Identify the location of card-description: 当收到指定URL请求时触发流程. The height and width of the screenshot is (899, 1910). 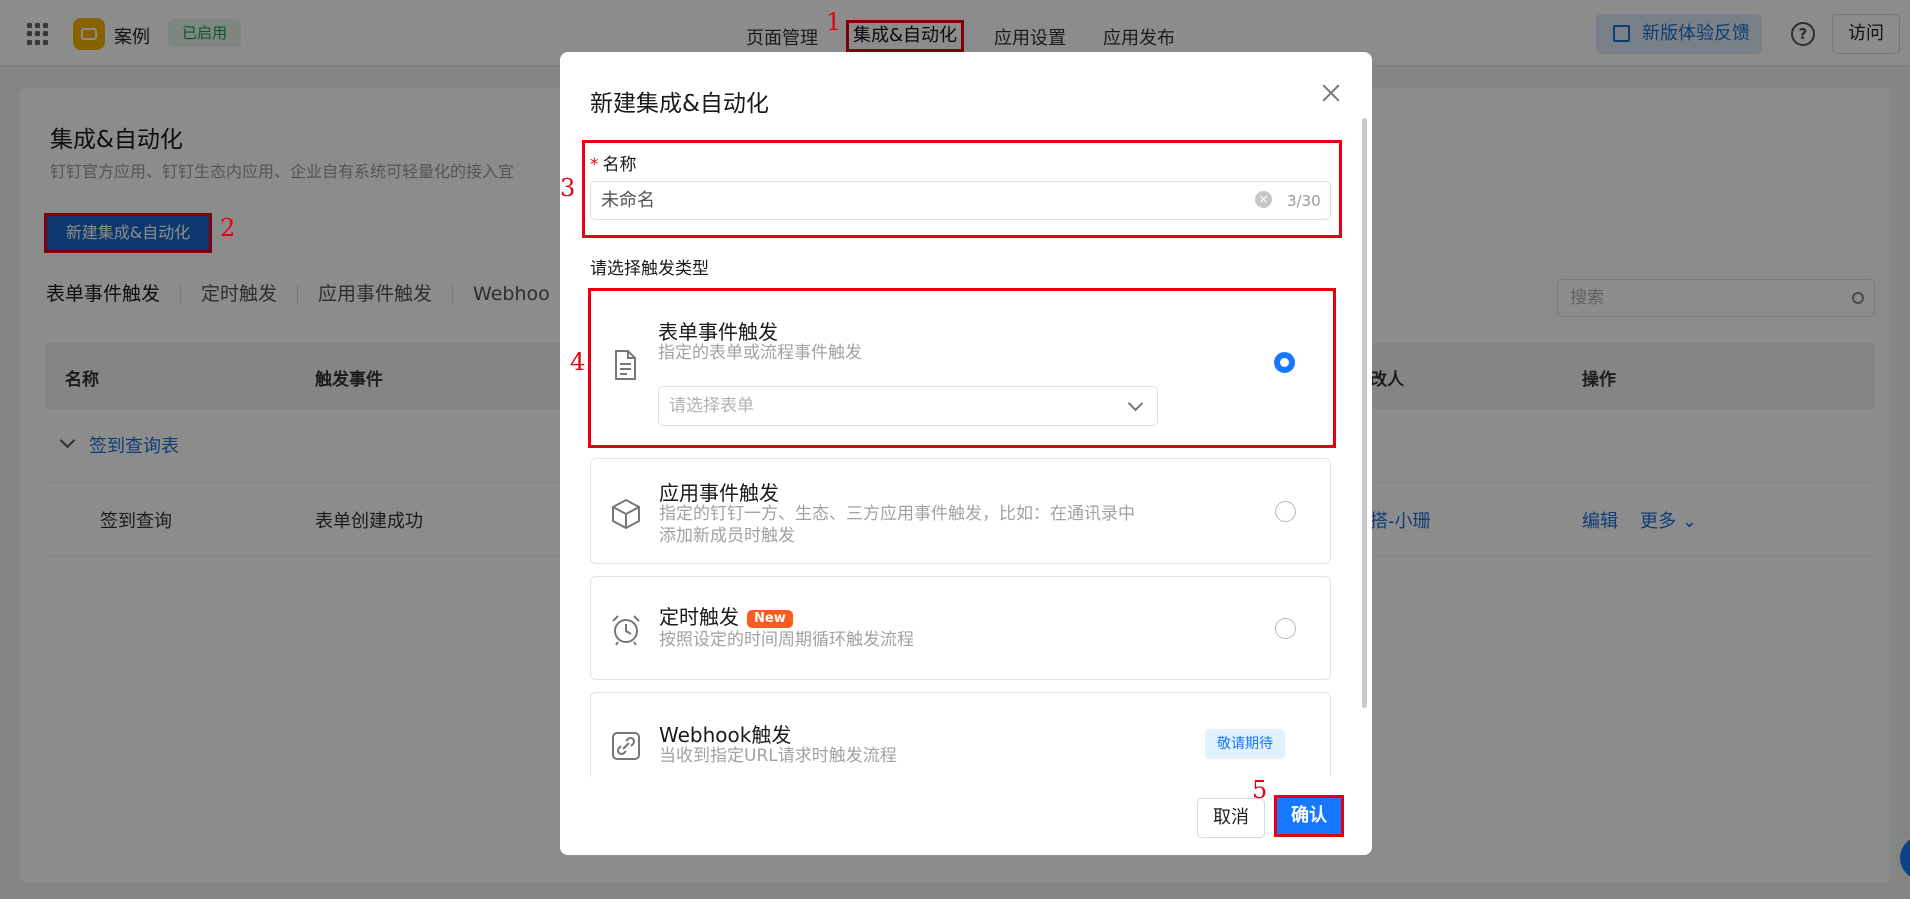
(778, 756).